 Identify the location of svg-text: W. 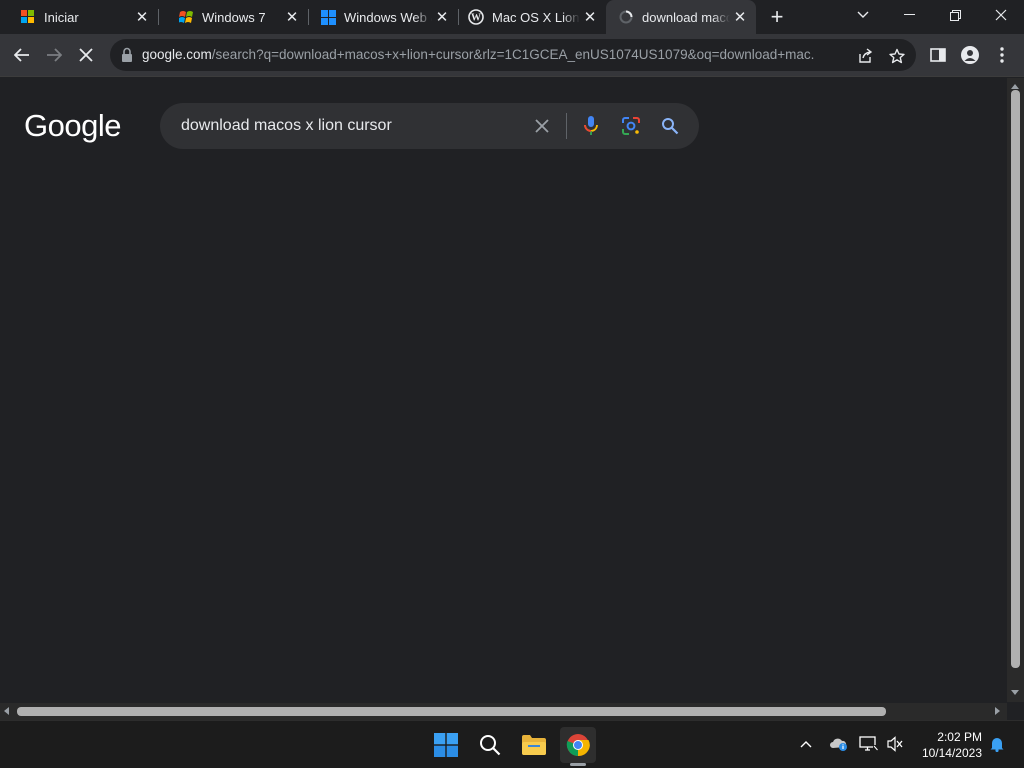
(476, 18).